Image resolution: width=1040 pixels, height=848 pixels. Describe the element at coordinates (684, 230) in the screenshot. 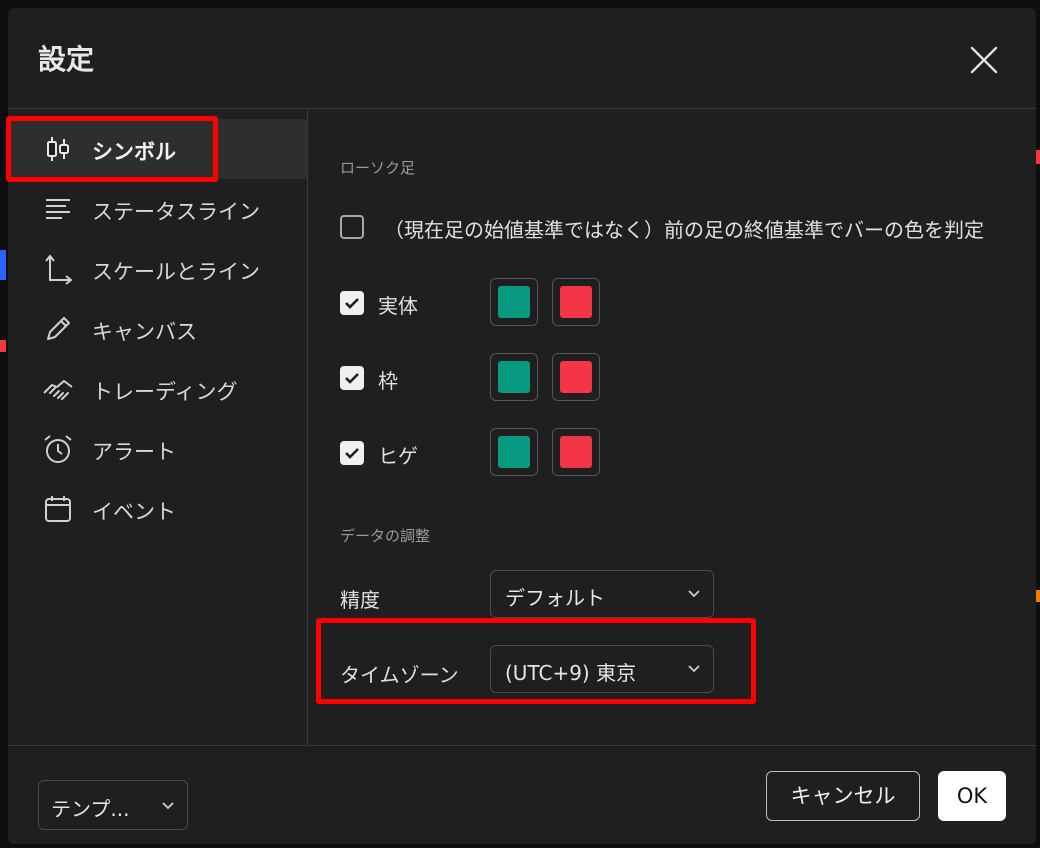

I see `prev-close-label: （現在足の始値基準ではなく）前の足の終値基準でバーの色を判定` at that location.